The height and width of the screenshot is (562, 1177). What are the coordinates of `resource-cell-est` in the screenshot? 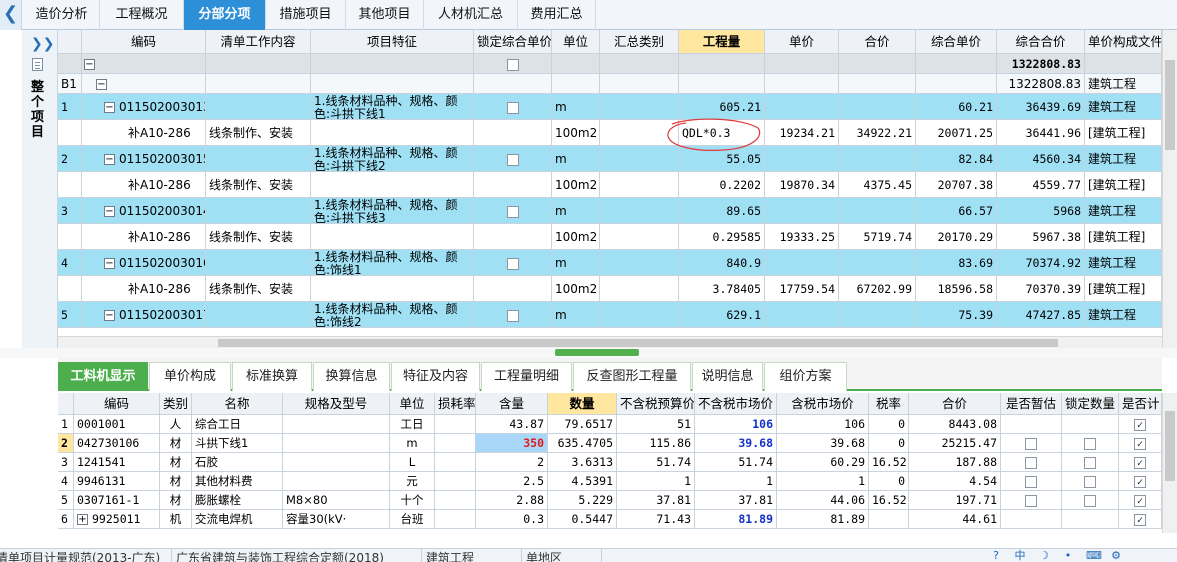 It's located at (1031, 462).